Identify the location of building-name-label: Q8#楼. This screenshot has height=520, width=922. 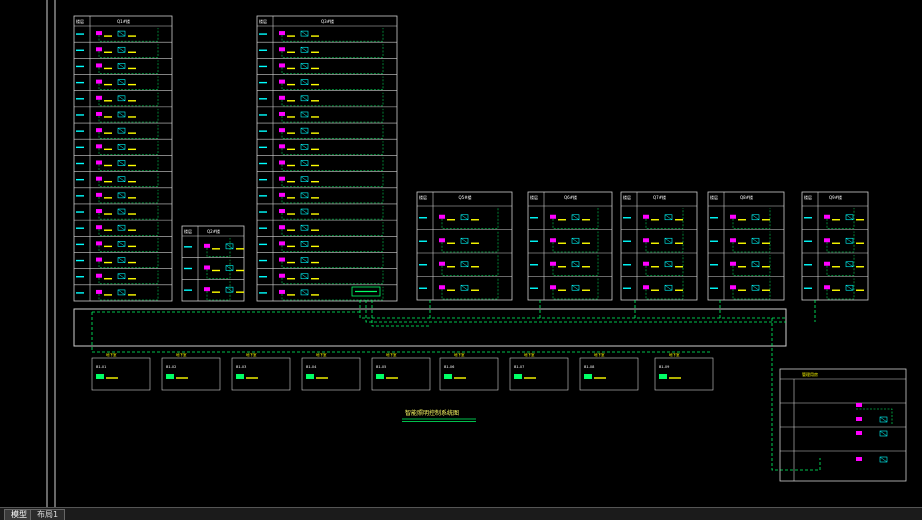
(746, 197).